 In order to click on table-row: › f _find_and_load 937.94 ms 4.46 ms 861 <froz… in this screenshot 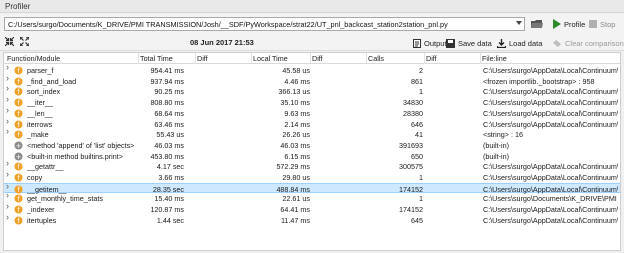, I will do `click(312, 81)`.